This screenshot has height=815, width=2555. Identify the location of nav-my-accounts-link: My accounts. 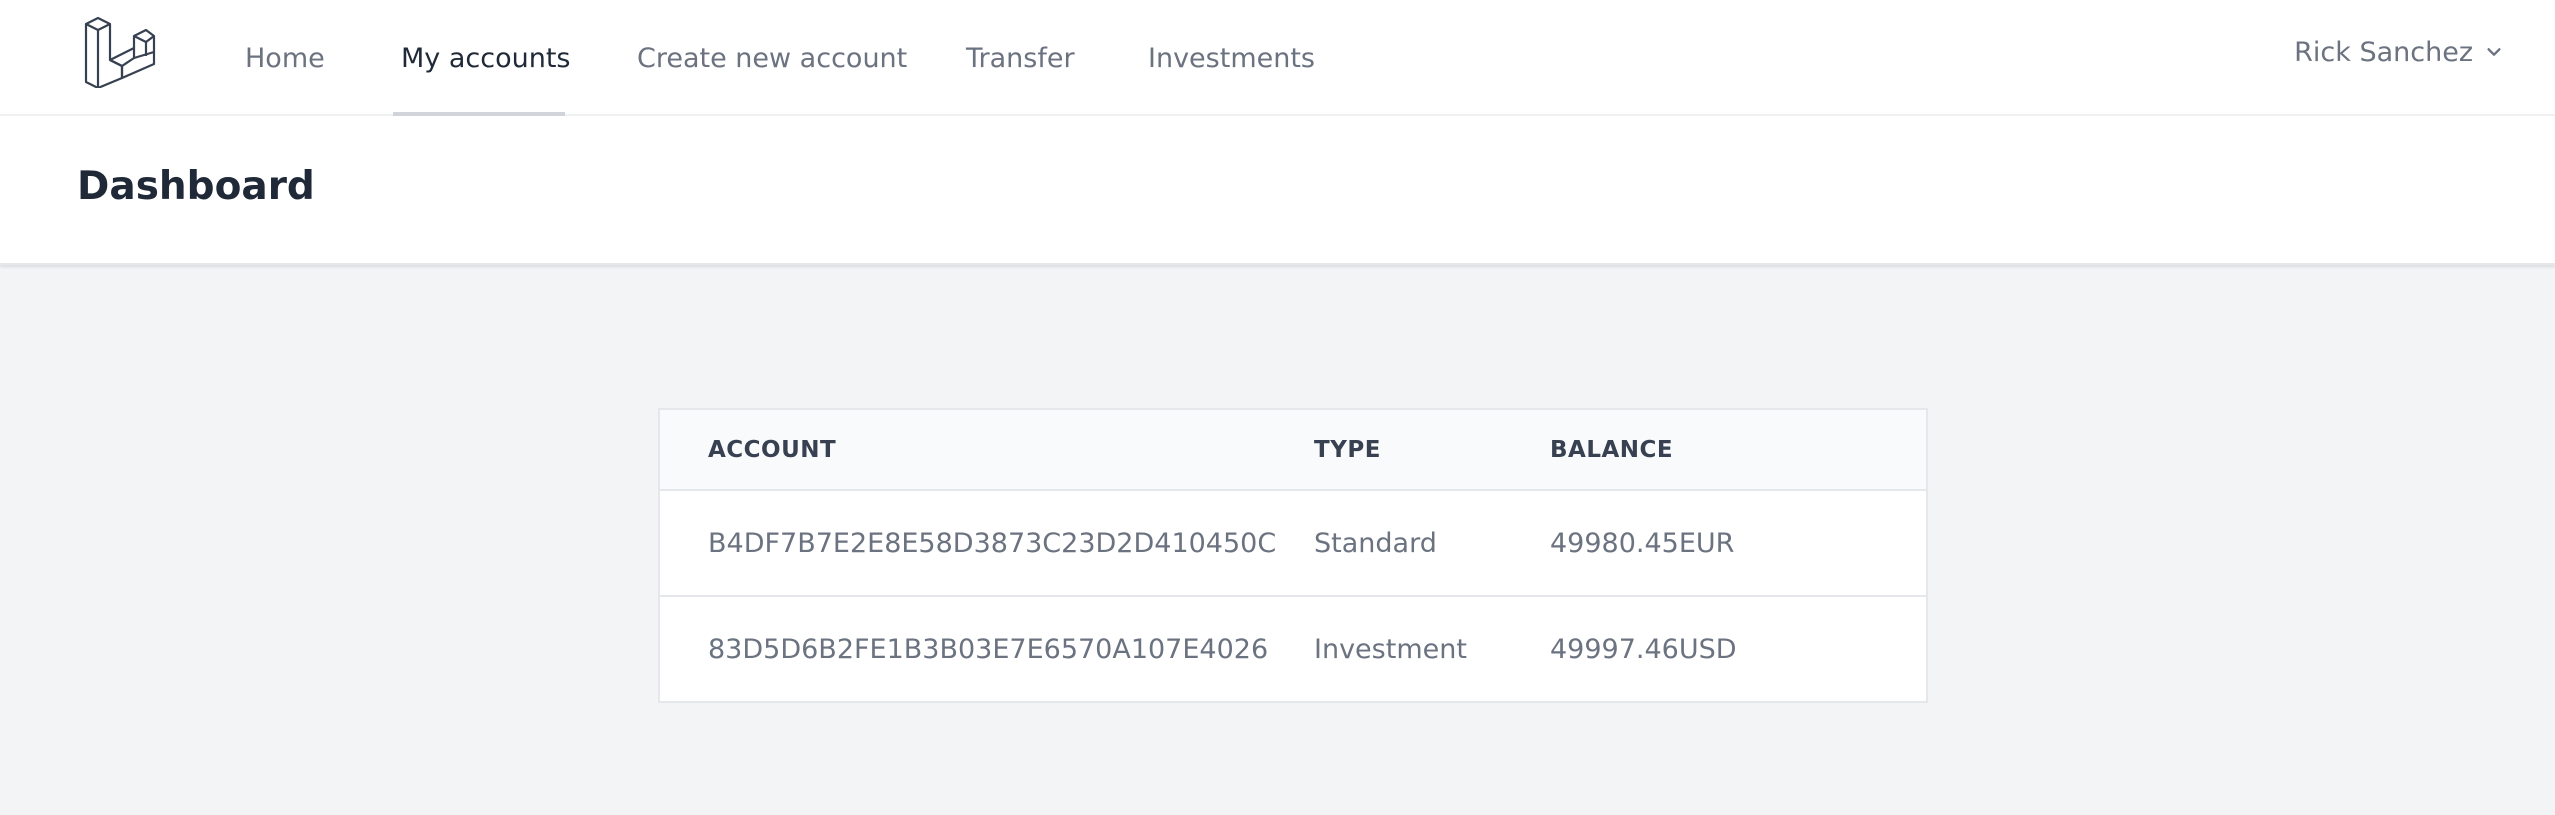
(486, 58).